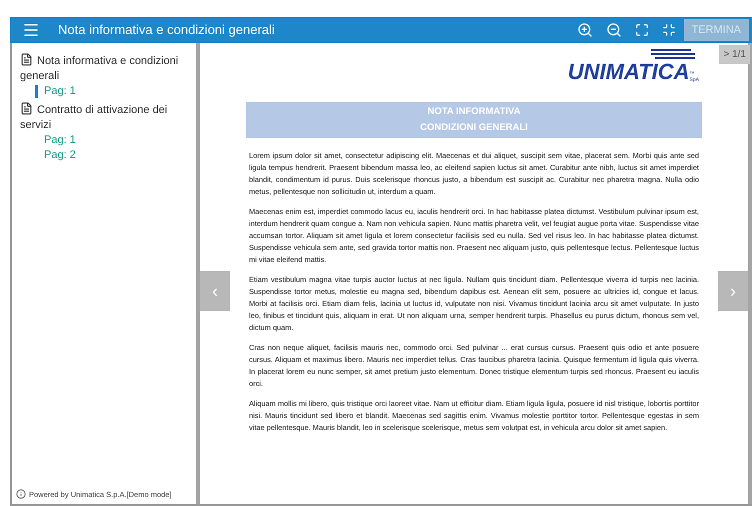 The height and width of the screenshot is (506, 752). What do you see at coordinates (166, 30) in the screenshot?
I see `toolbar-title: Nota informativa e condizioni generali` at bounding box center [166, 30].